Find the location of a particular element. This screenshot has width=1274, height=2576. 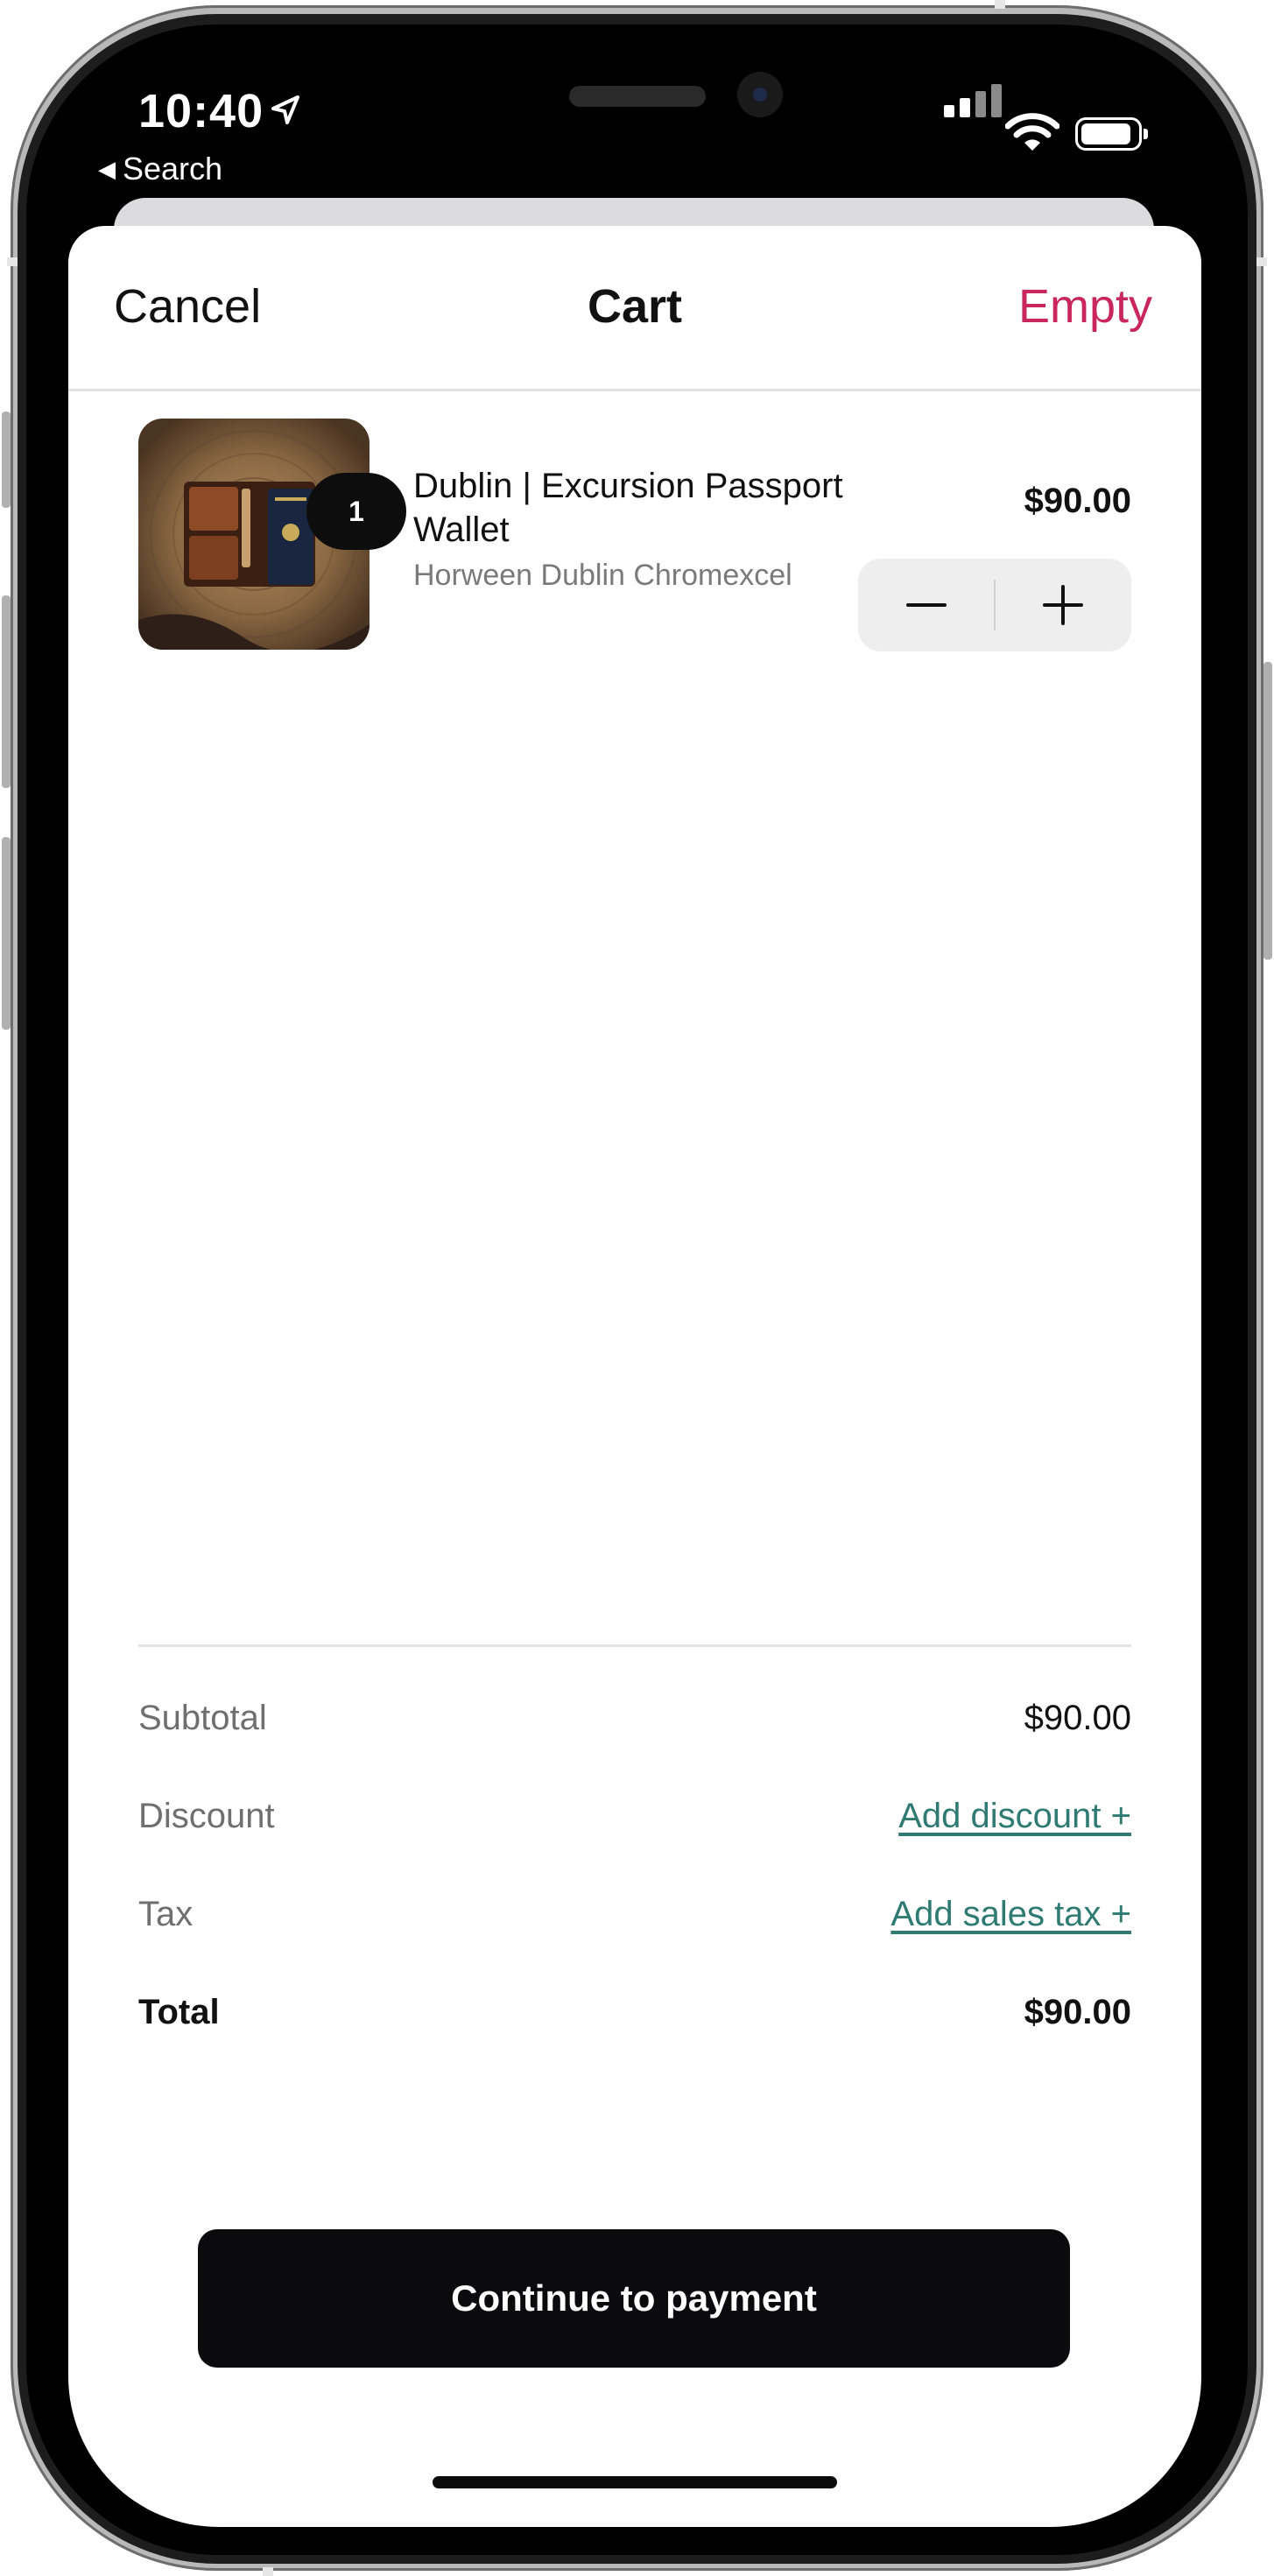

increase-quantity-button is located at coordinates (1063, 605).